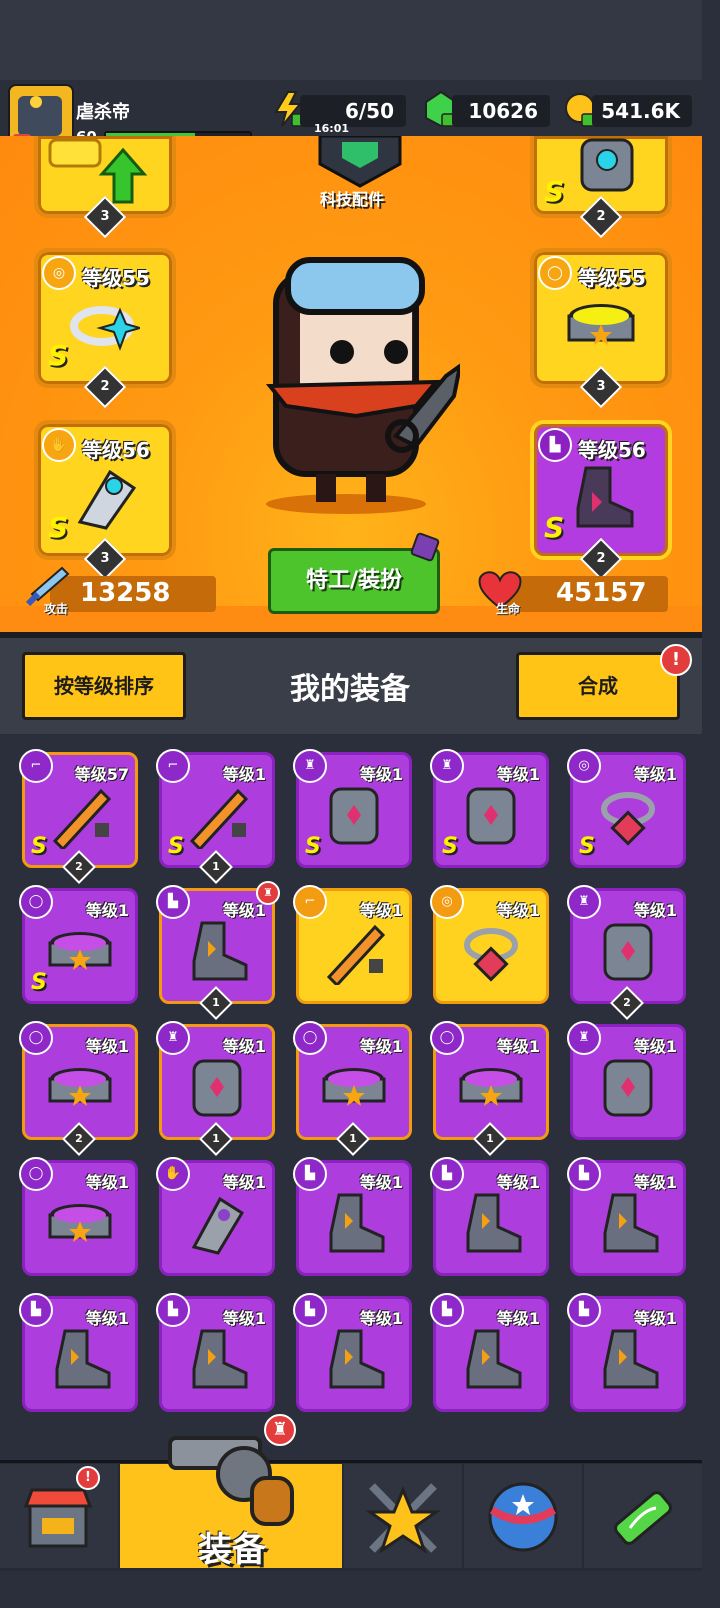  What do you see at coordinates (75, 153) in the screenshot?
I see `weapon-art` at bounding box center [75, 153].